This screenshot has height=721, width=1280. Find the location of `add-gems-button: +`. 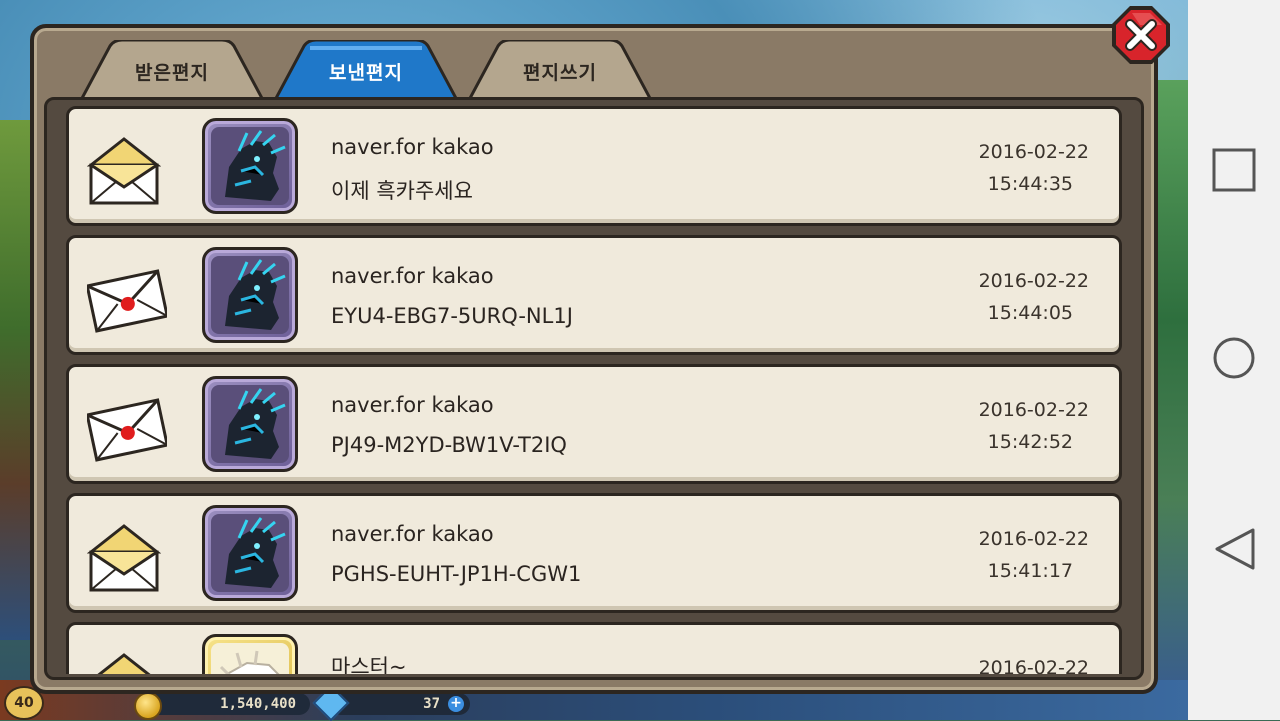

add-gems-button: + is located at coordinates (456, 704).